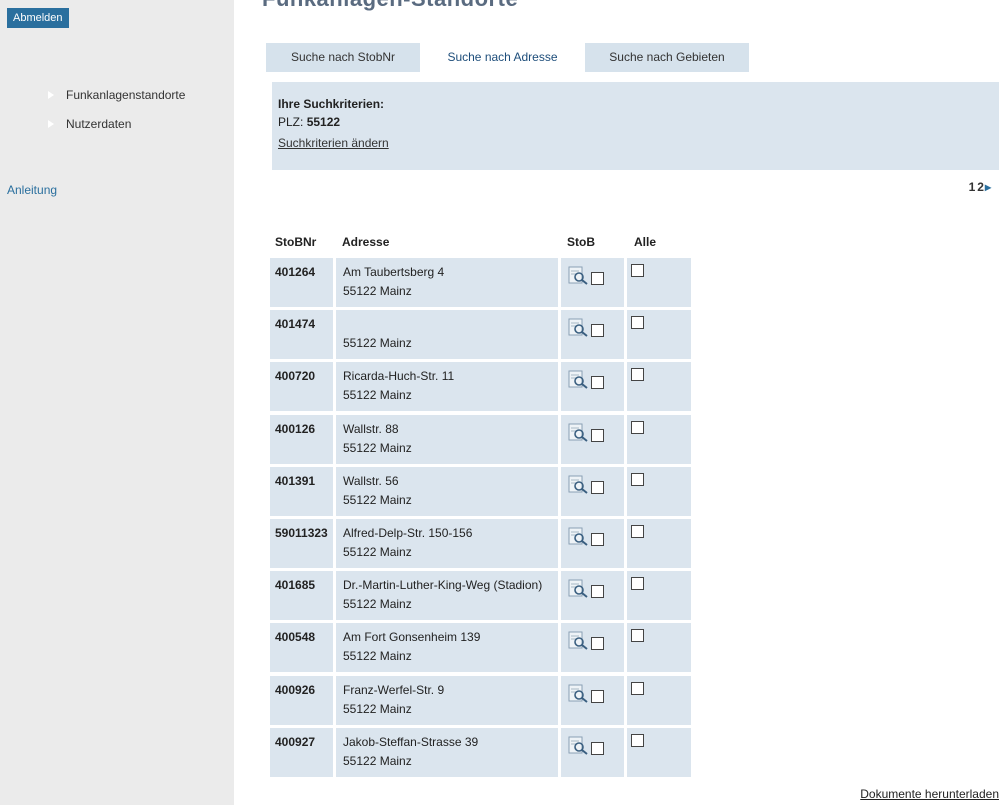  I want to click on stobnr-cell: 401391, so click(301, 491).